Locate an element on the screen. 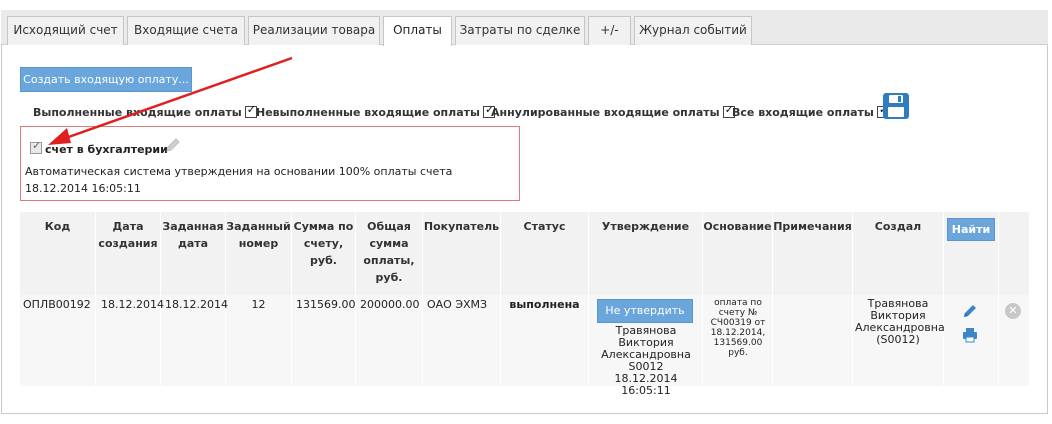  filter-completed-label: Выполненные входящие оплаты is located at coordinates (137, 112).